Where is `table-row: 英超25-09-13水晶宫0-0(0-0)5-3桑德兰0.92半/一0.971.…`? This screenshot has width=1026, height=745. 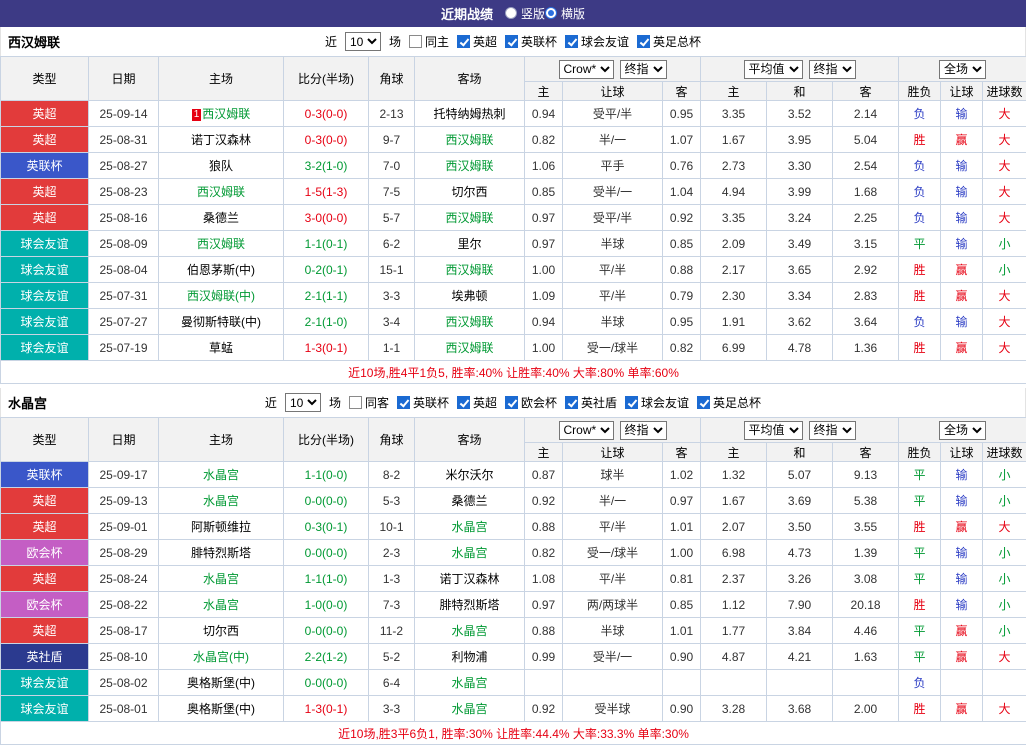
table-row: 英超25-09-13水晶宫0-0(0-0)5-3桑德兰0.92半/一0.971.… is located at coordinates (513, 501).